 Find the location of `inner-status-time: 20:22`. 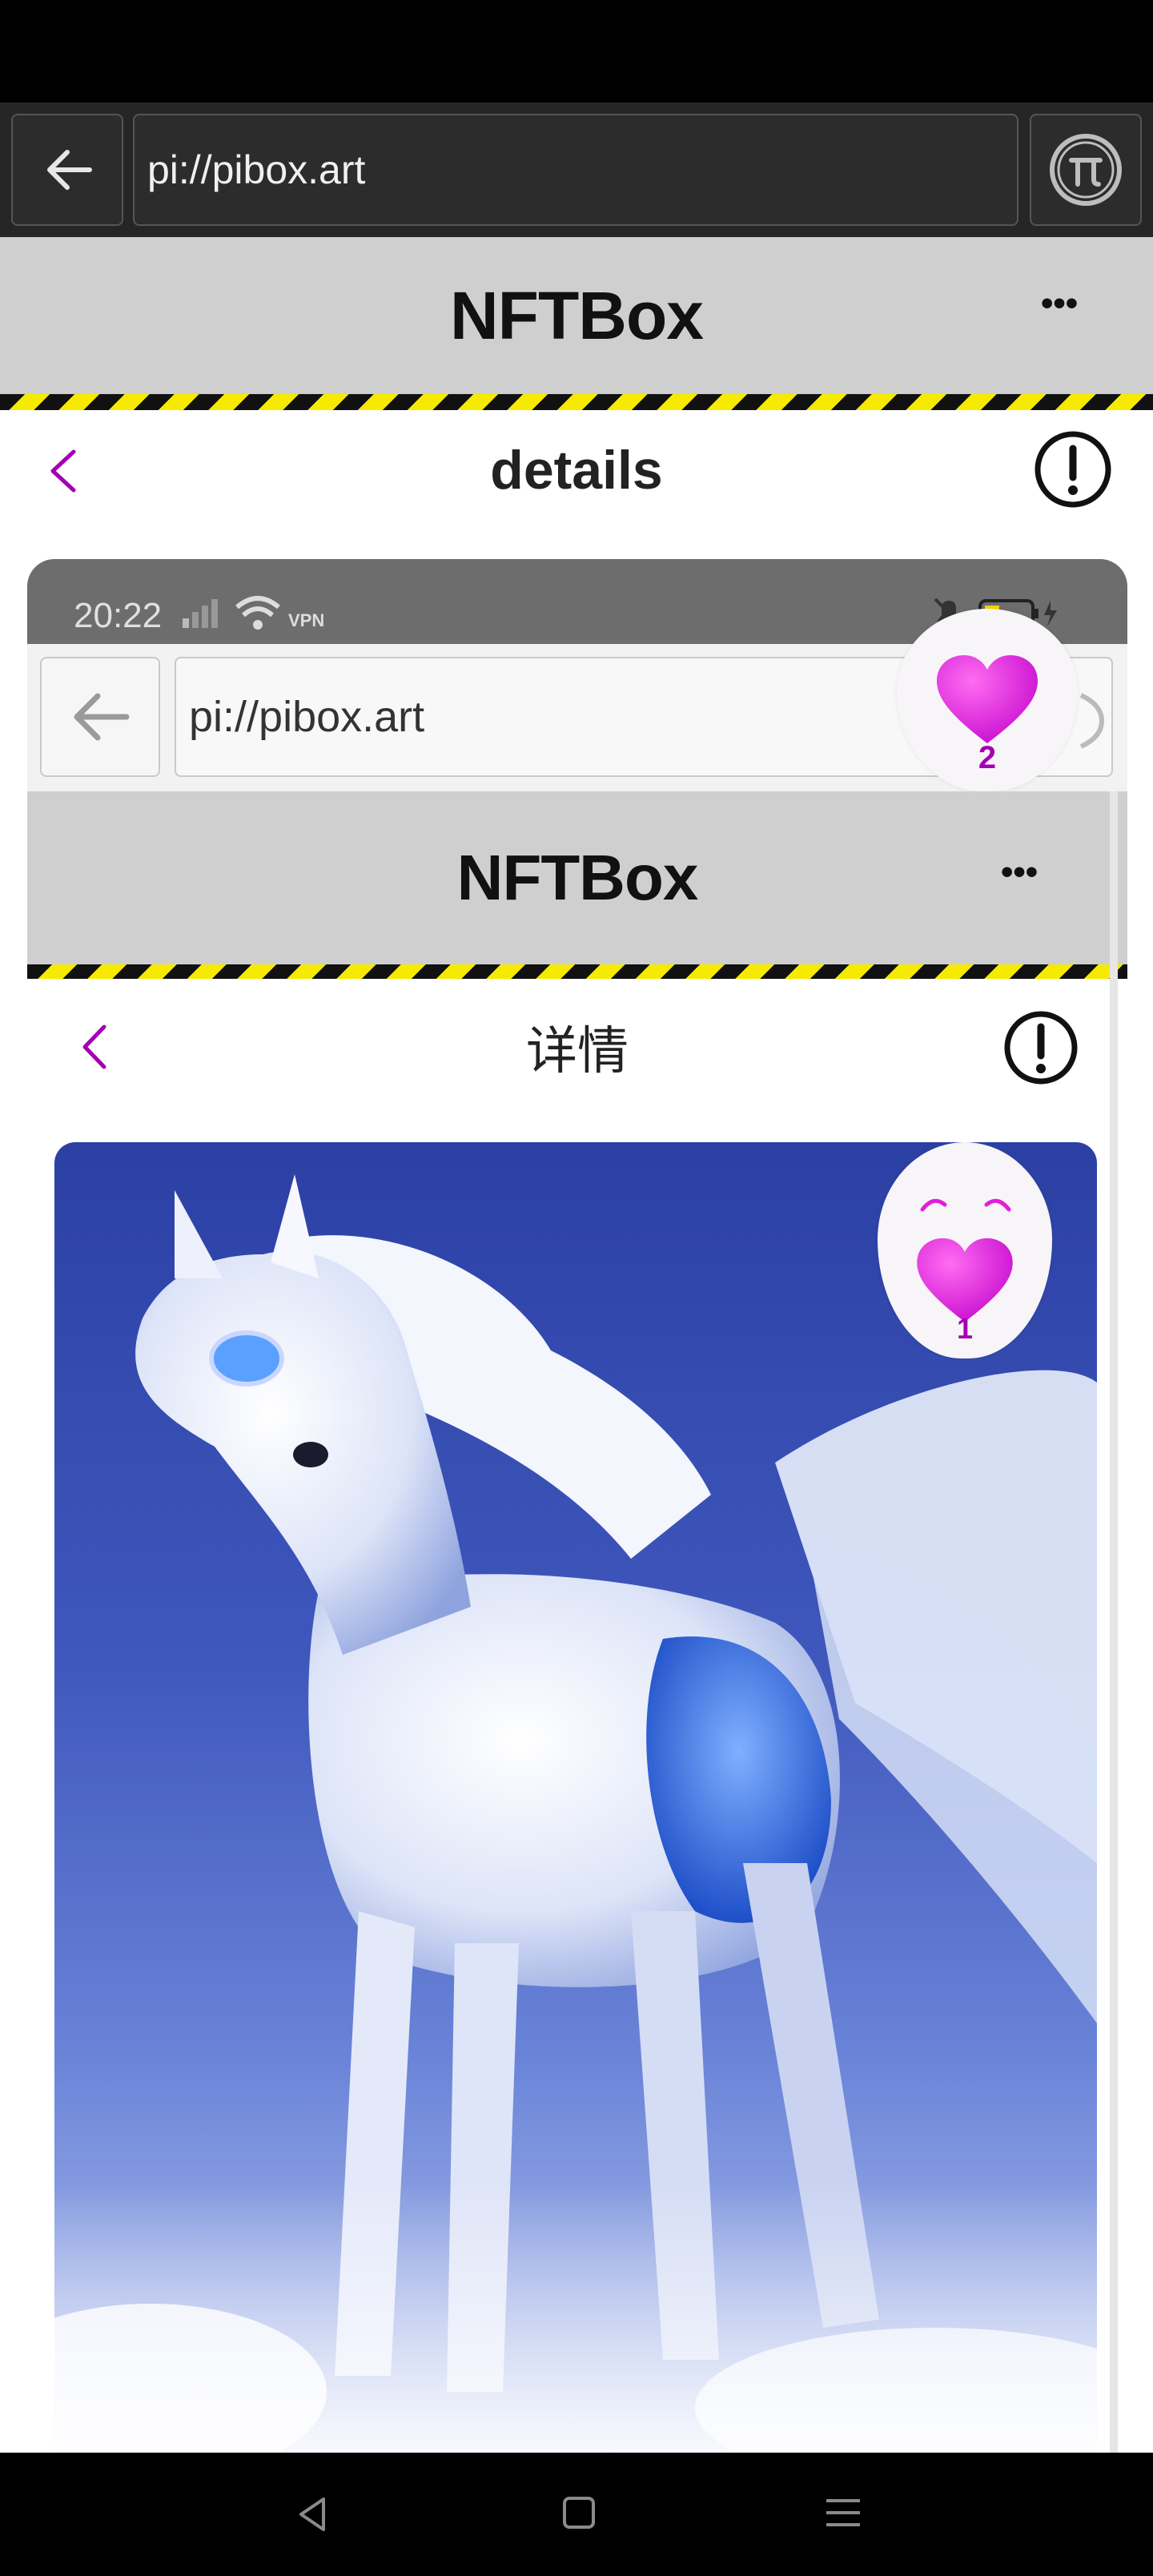

inner-status-time: 20:22 is located at coordinates (118, 615).